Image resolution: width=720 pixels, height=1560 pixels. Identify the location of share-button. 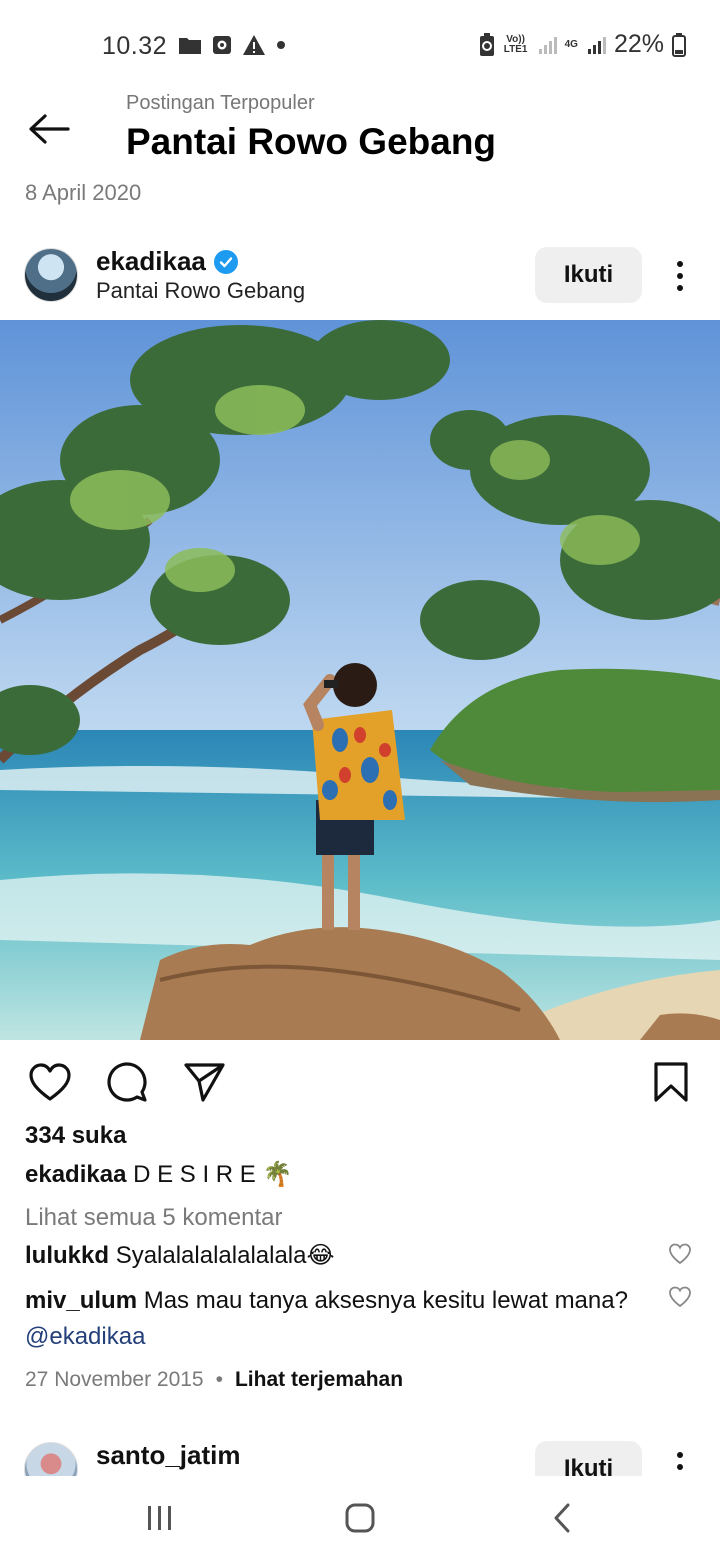
(204, 1082).